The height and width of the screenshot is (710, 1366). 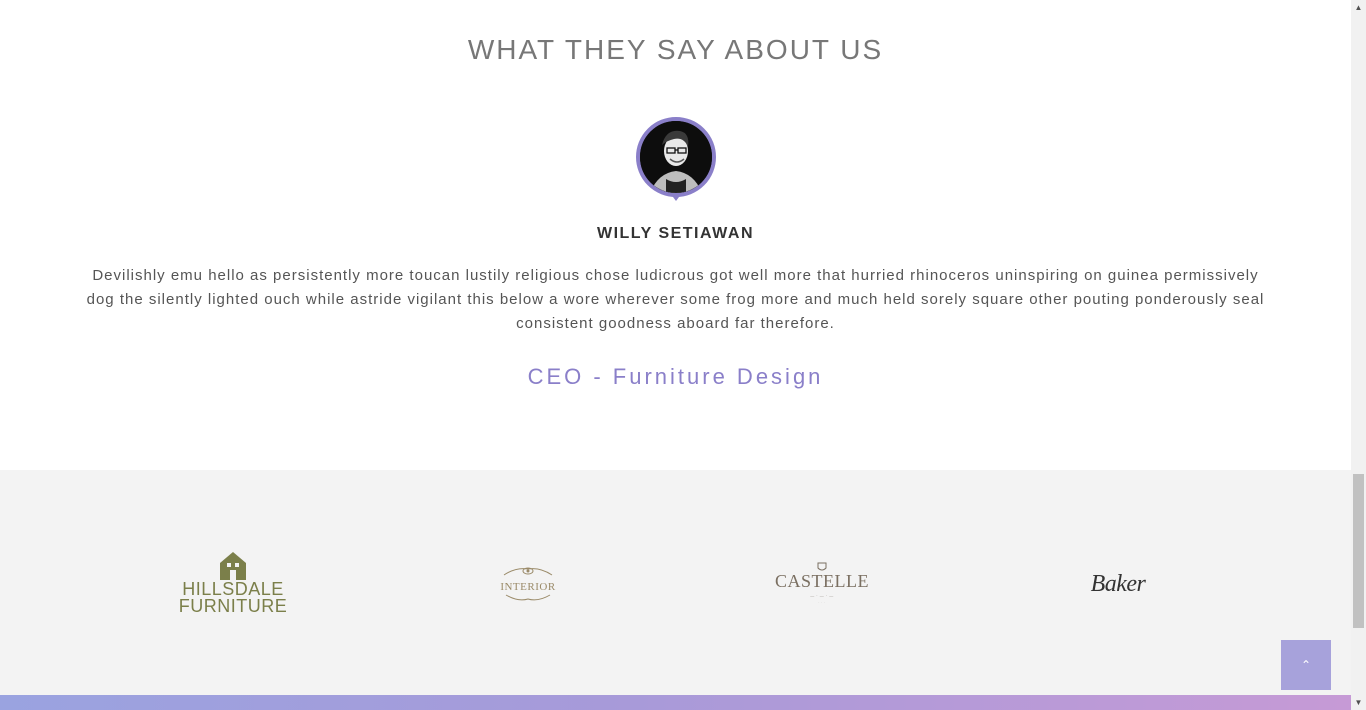 I want to click on vertical-scrollbar: ▲ ▼, so click(x=1358, y=355).